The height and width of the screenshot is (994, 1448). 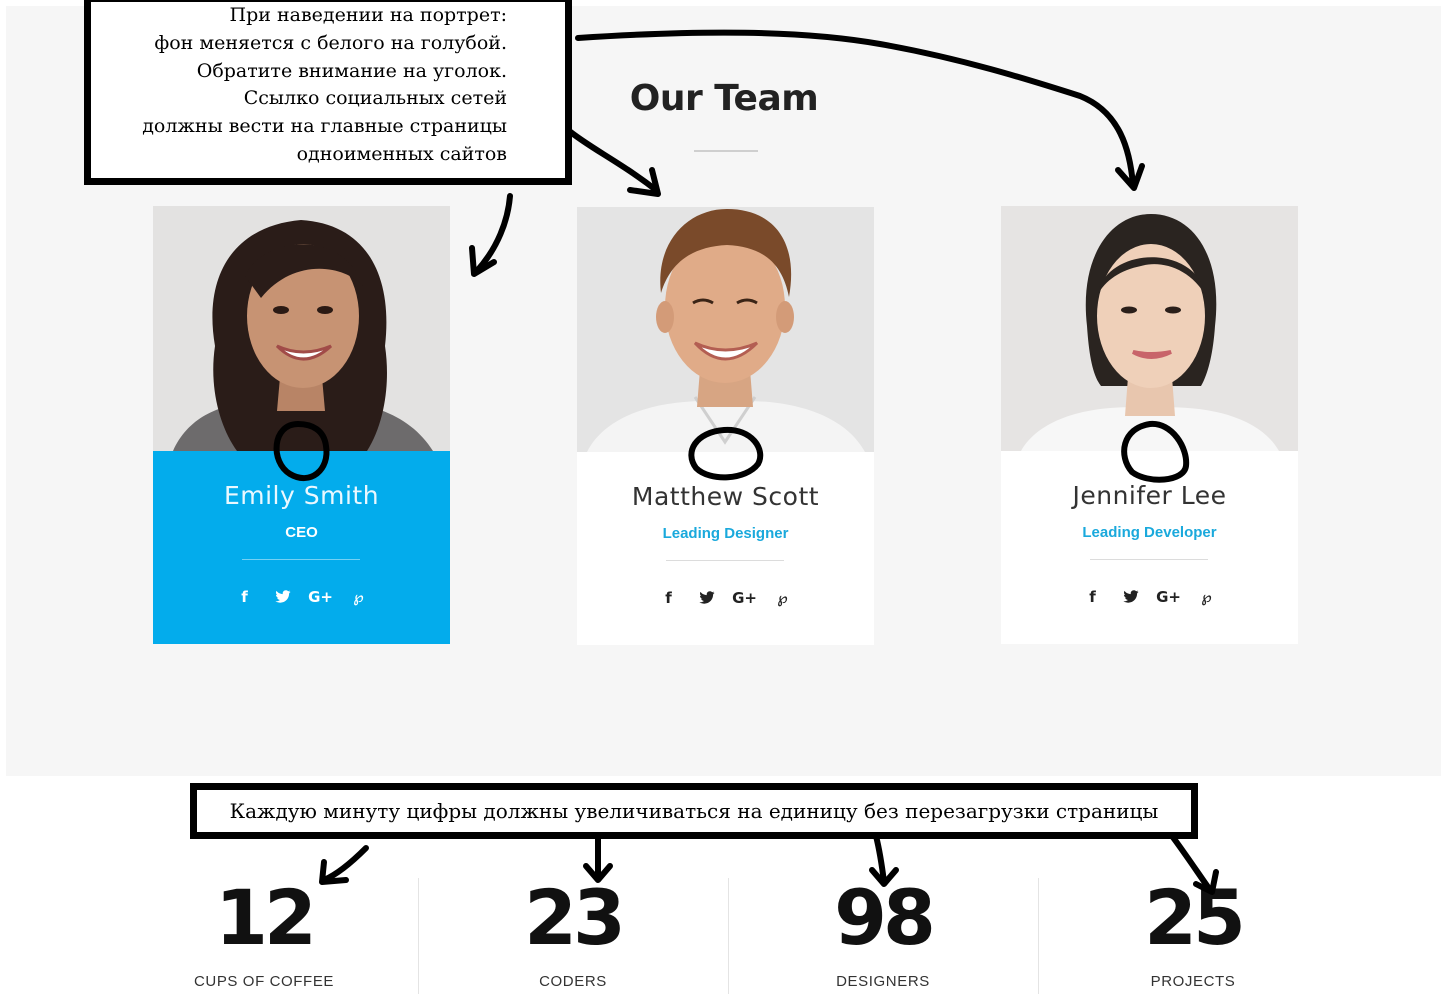 I want to click on note-line: одноименных сайтов, so click(x=401, y=153).